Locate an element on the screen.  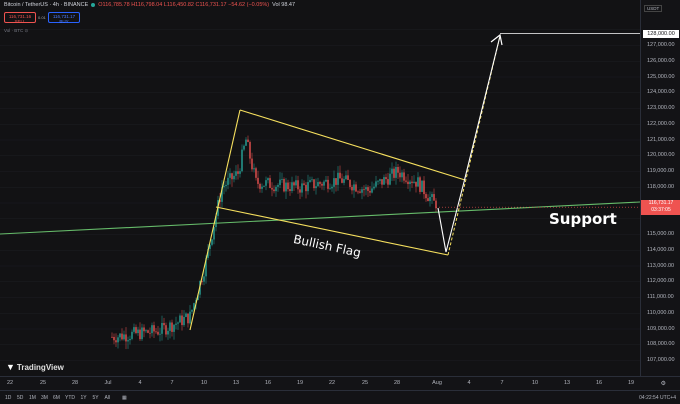
volume-indicator-row: Vol · BTC ⊙ is located at coordinates (16, 31).